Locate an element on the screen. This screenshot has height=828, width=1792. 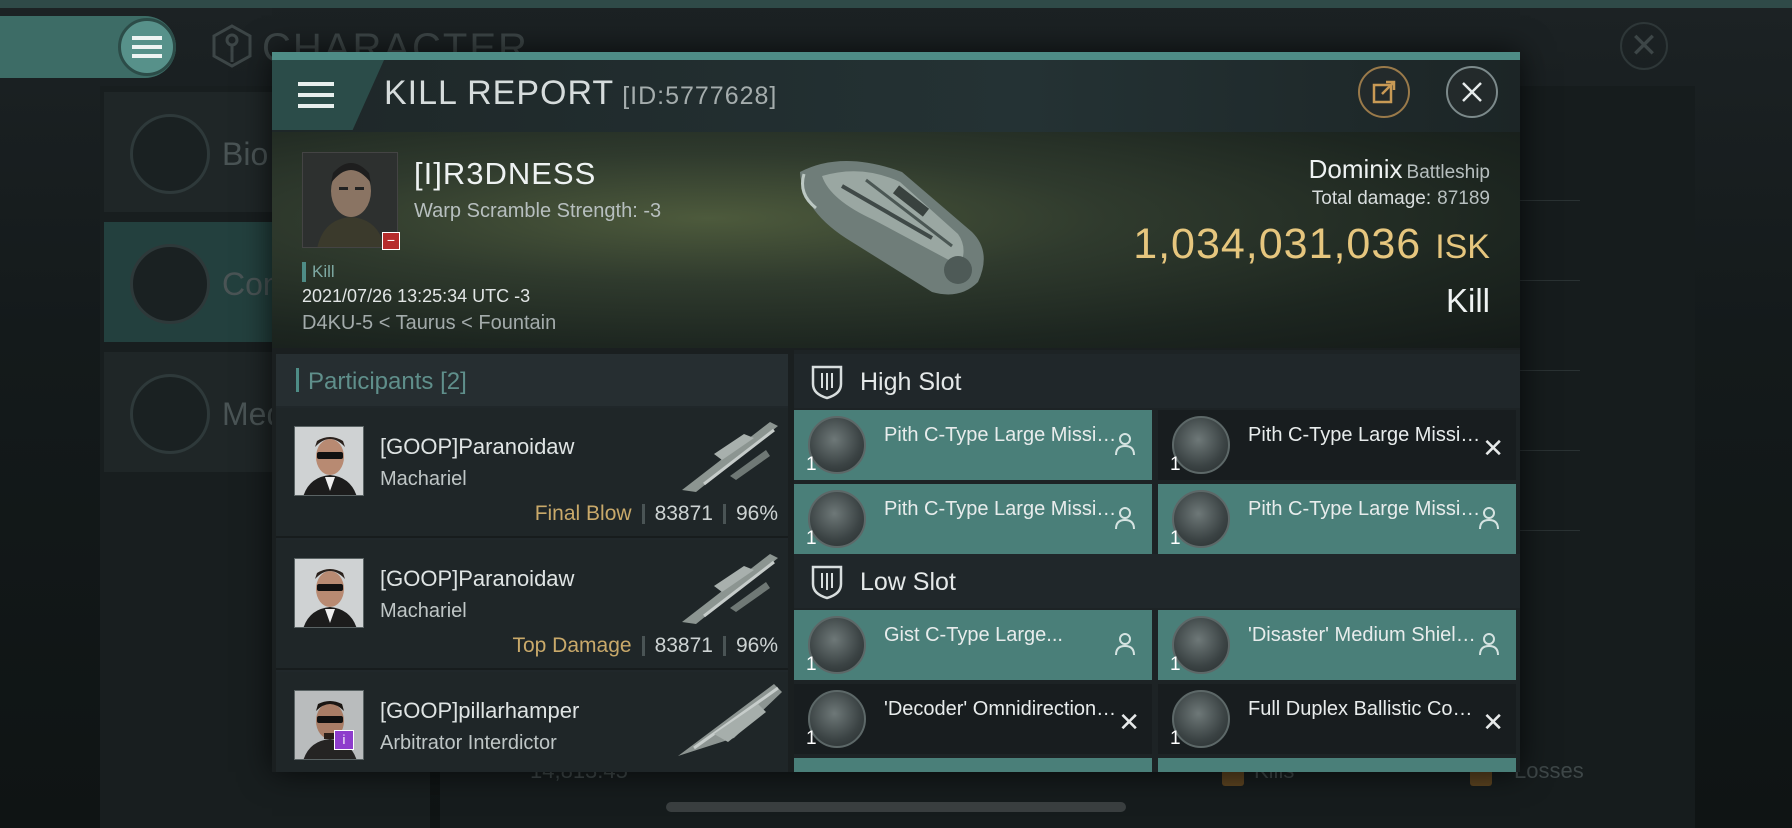
participant-stats: Final Blow 83871 96% is located at coordinates (656, 514).